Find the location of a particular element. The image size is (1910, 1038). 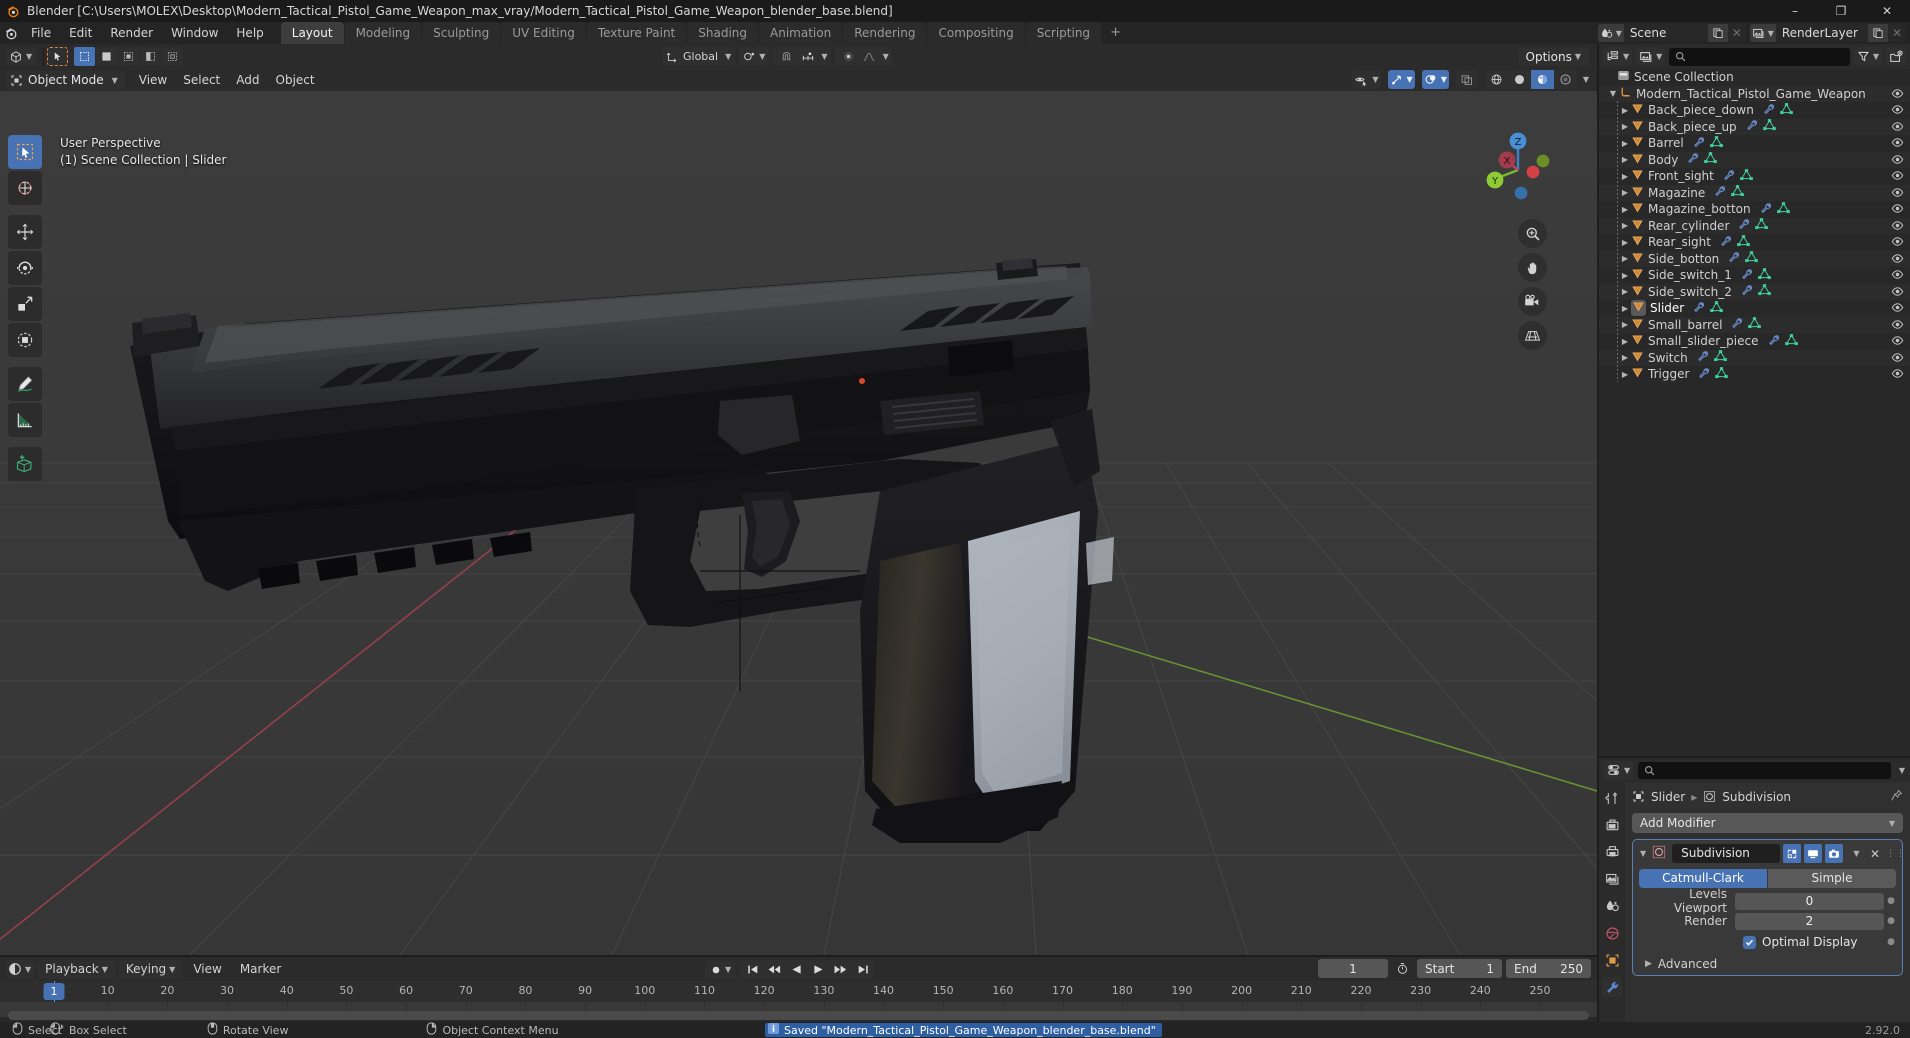

current-frame-field: 1 is located at coordinates (1353, 968).